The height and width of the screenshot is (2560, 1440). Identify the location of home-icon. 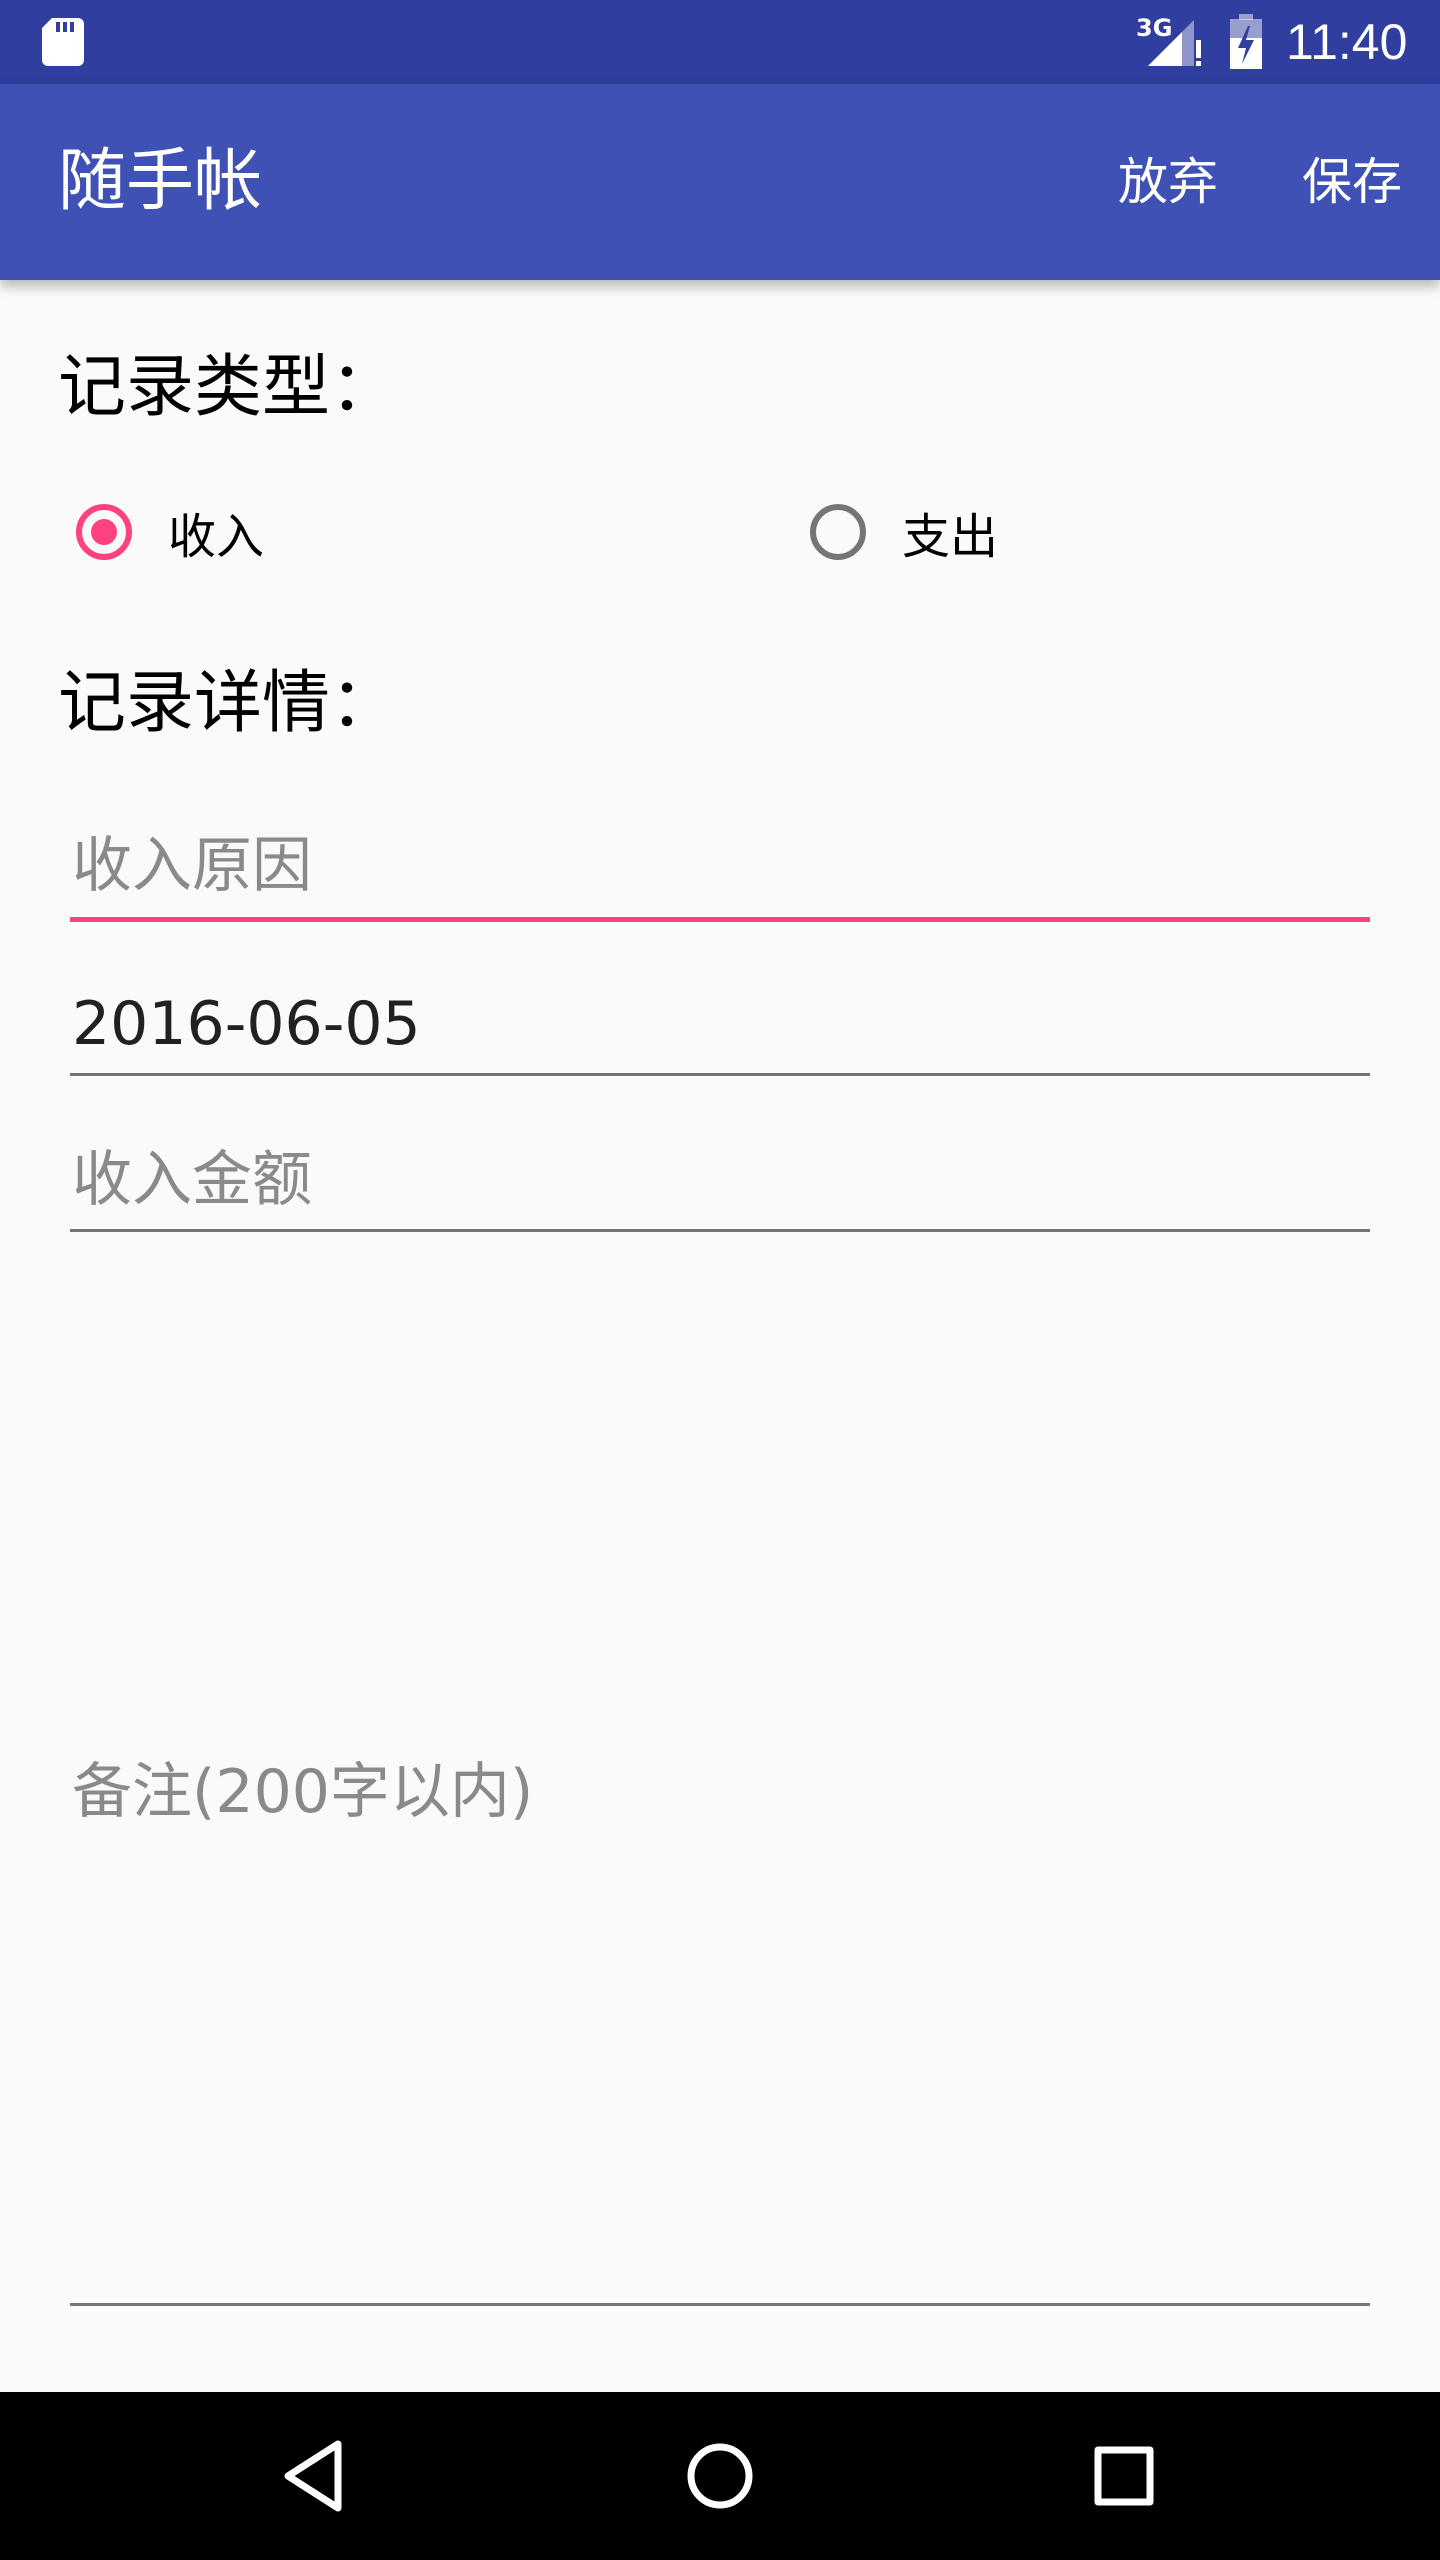
(720, 2476).